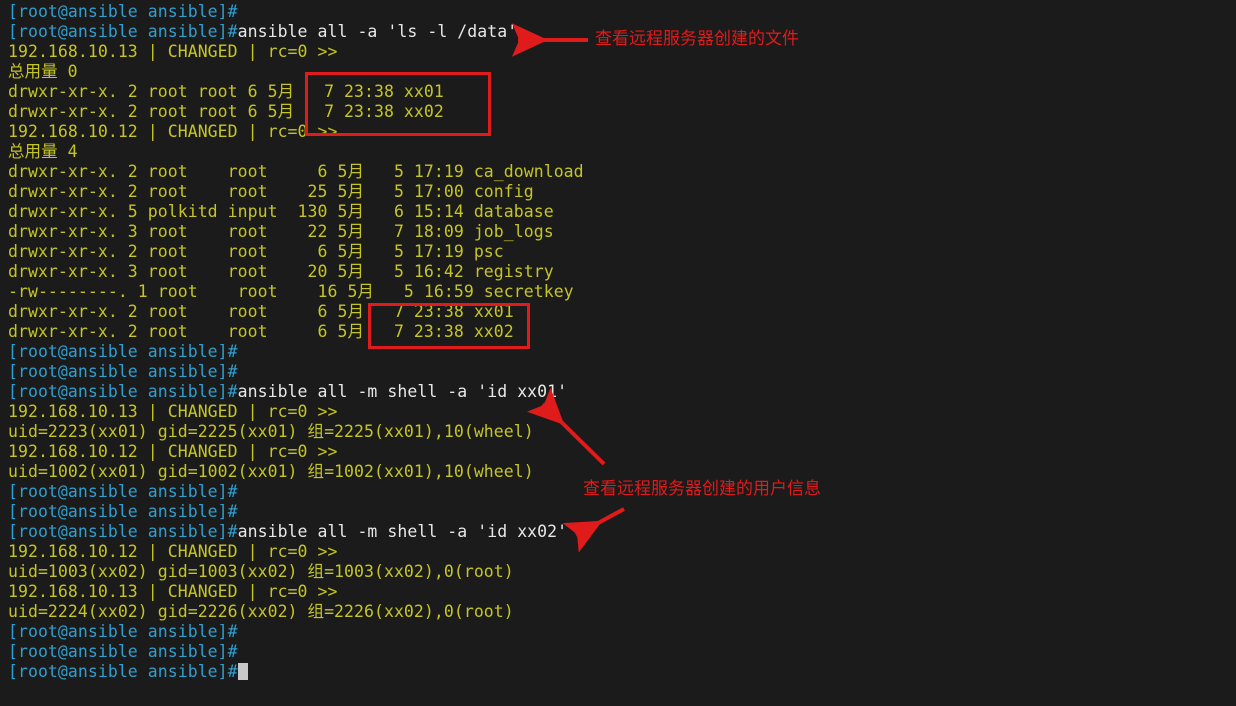 The height and width of the screenshot is (706, 1236). I want to click on text-cursor, so click(242, 671).